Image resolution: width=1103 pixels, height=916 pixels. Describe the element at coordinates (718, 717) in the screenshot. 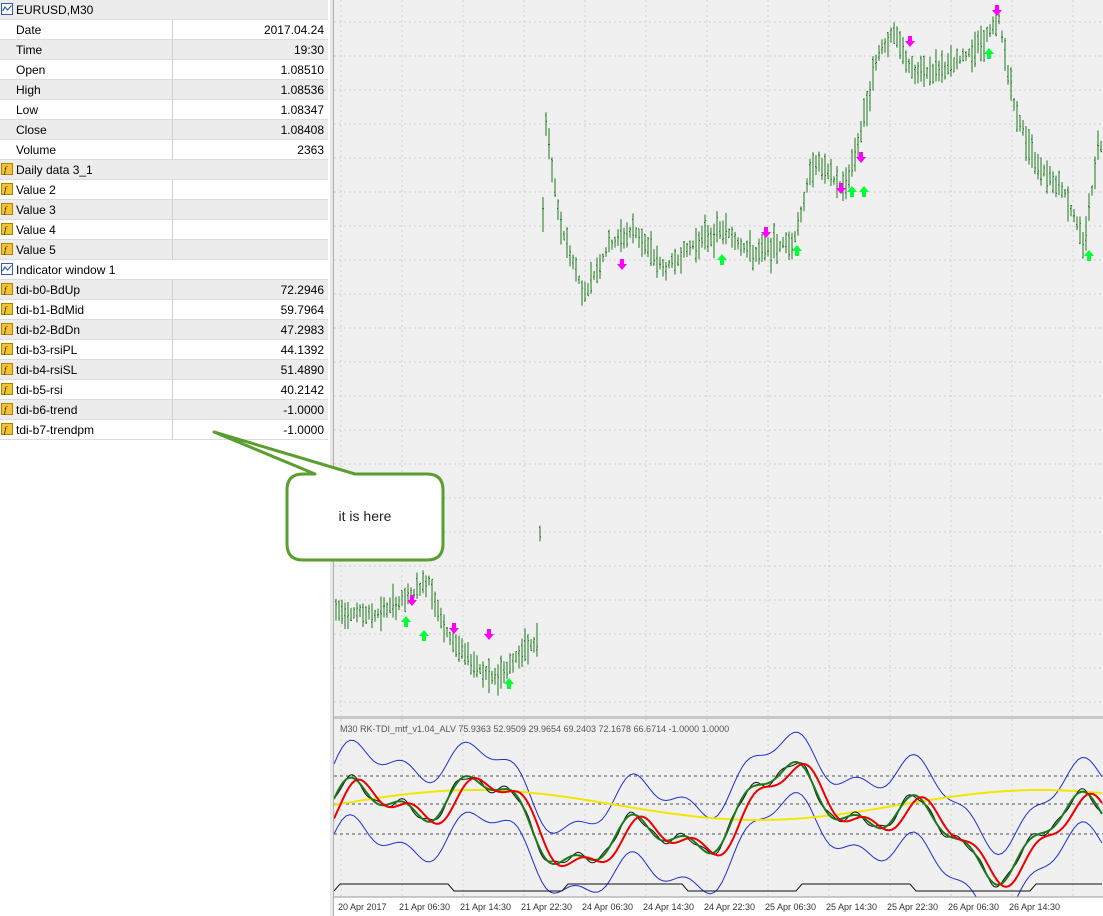

I see `subwindow-separator` at that location.